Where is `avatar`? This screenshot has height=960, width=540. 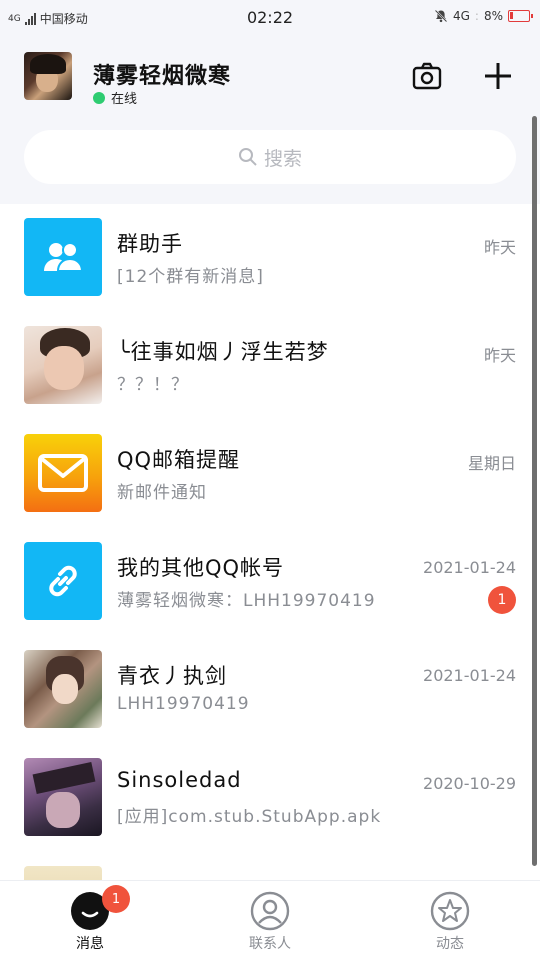
avatar is located at coordinates (48, 76).